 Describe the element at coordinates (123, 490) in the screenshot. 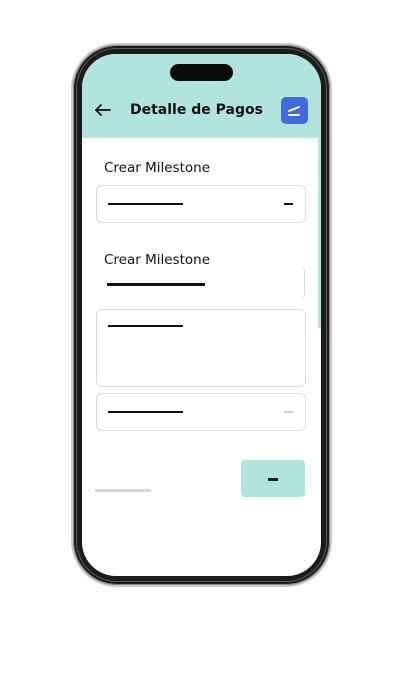

I see `cancel-link` at that location.